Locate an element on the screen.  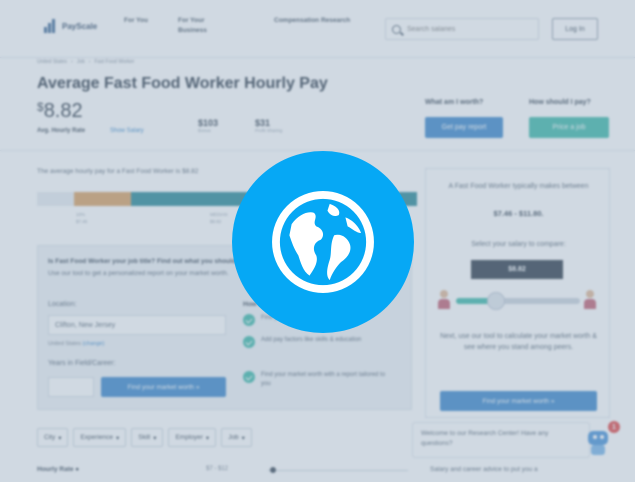
globe-icon is located at coordinates (323, 242).